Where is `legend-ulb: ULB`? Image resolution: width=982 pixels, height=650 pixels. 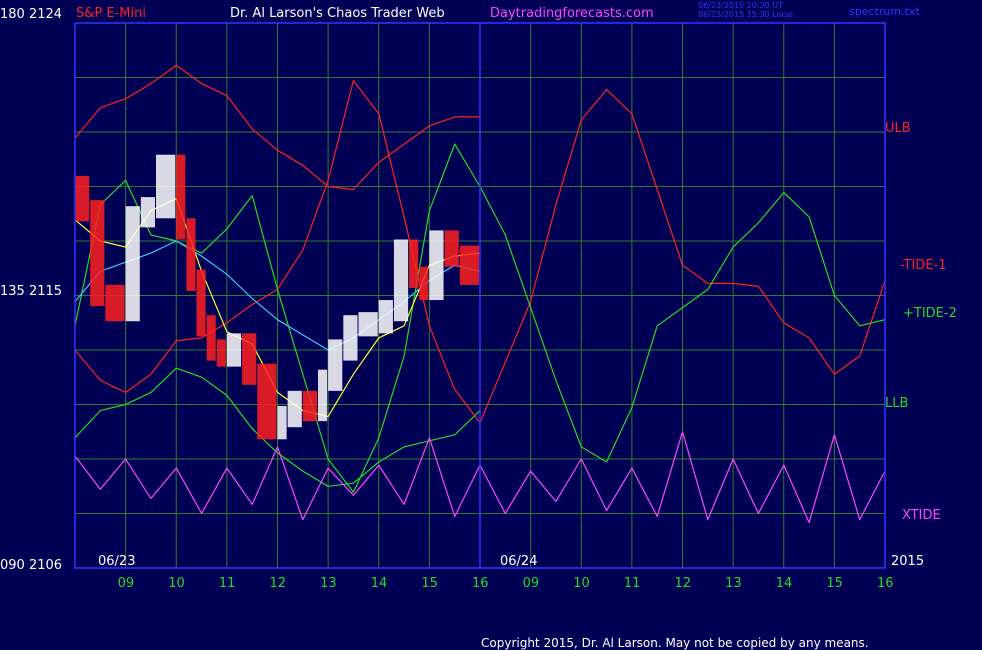
legend-ulb: ULB is located at coordinates (898, 128).